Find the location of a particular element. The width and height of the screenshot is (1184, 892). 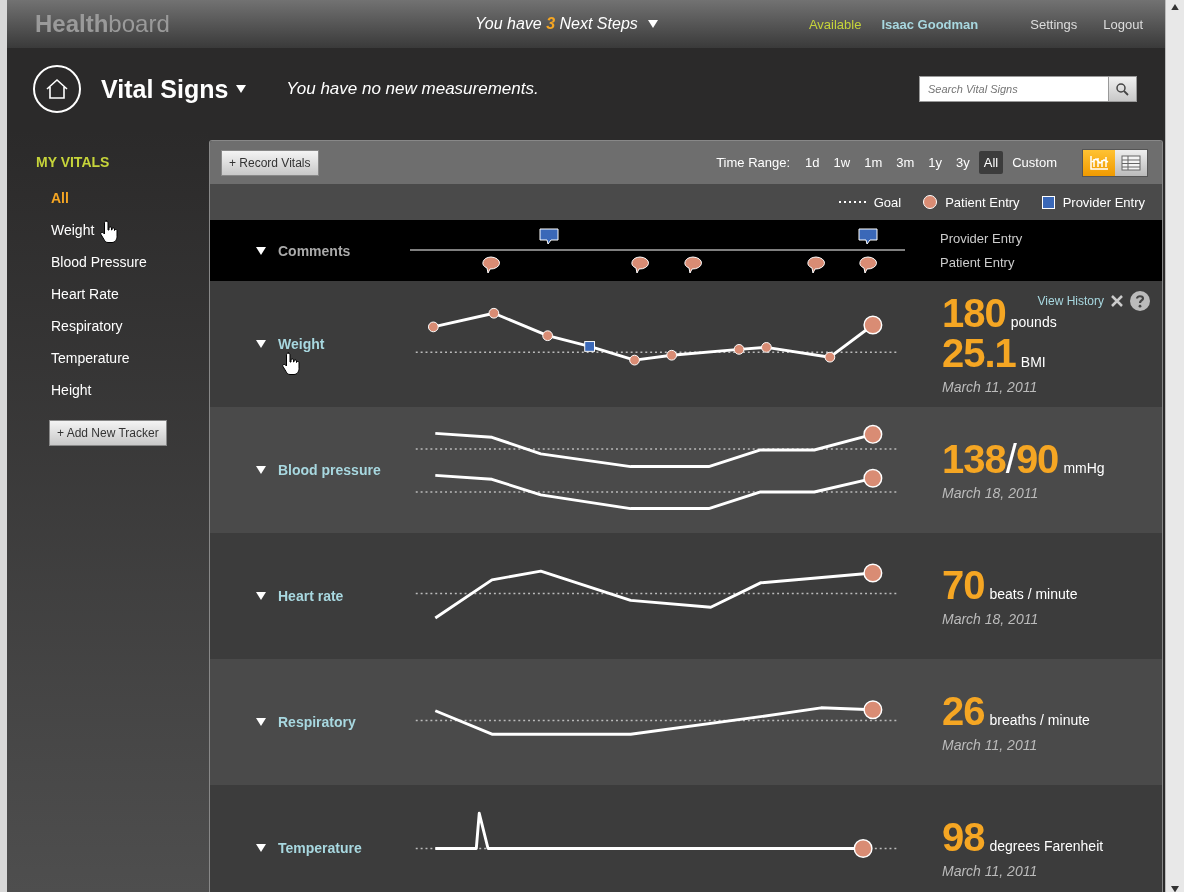

view-history-link: View History is located at coordinates (1070, 301).